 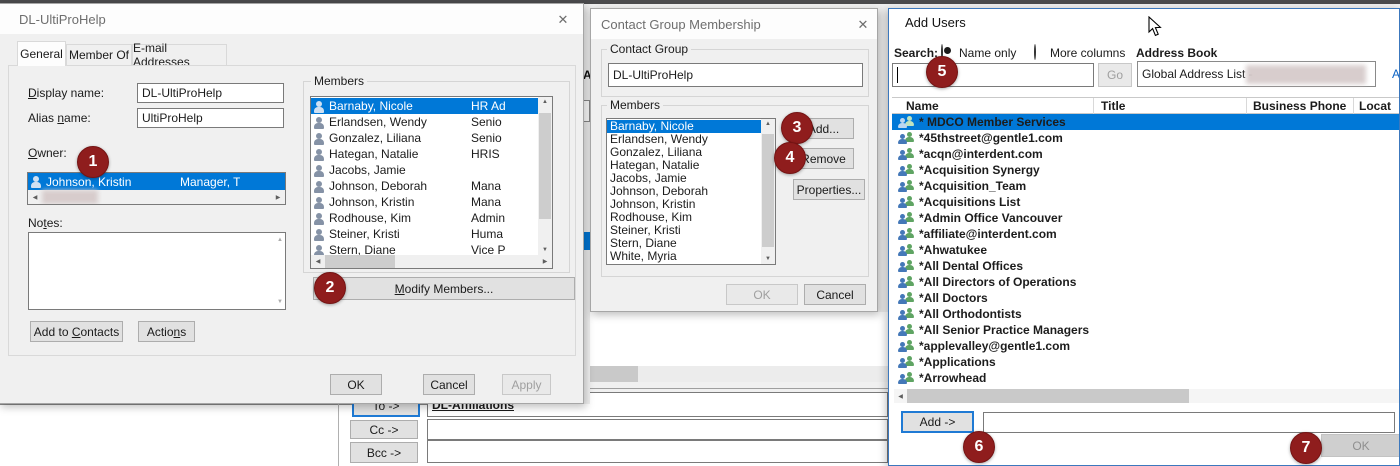 What do you see at coordinates (425, 186) in the screenshot?
I see `member-row: Johnson, Deborah Mana` at bounding box center [425, 186].